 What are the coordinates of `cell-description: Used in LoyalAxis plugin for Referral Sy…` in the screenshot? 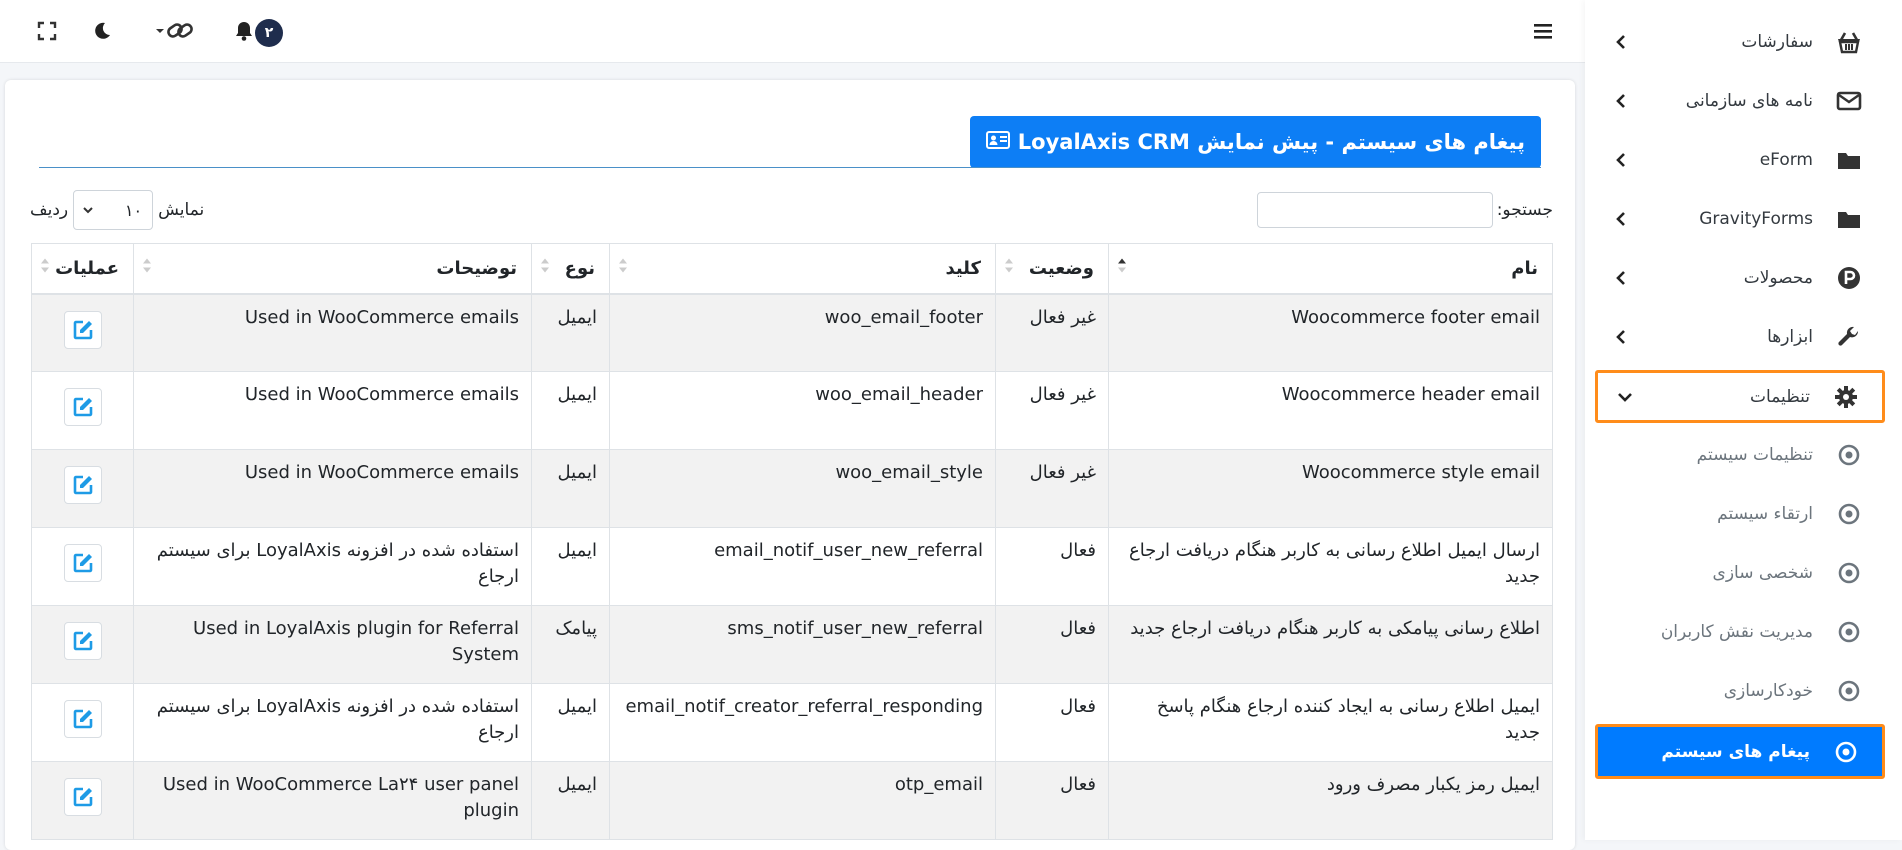 It's located at (332, 644).